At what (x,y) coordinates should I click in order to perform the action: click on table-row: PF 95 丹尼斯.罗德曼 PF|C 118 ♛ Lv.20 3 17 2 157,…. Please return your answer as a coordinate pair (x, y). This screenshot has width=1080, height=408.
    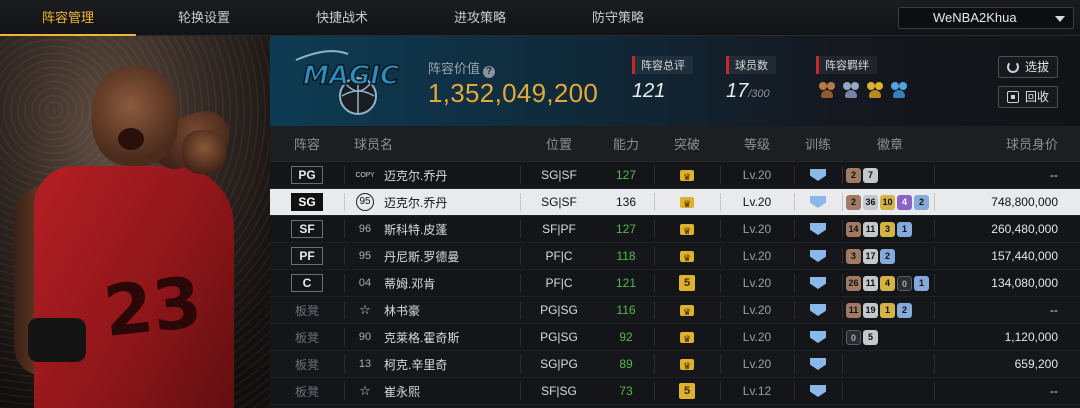
    Looking at the image, I should click on (675, 256).